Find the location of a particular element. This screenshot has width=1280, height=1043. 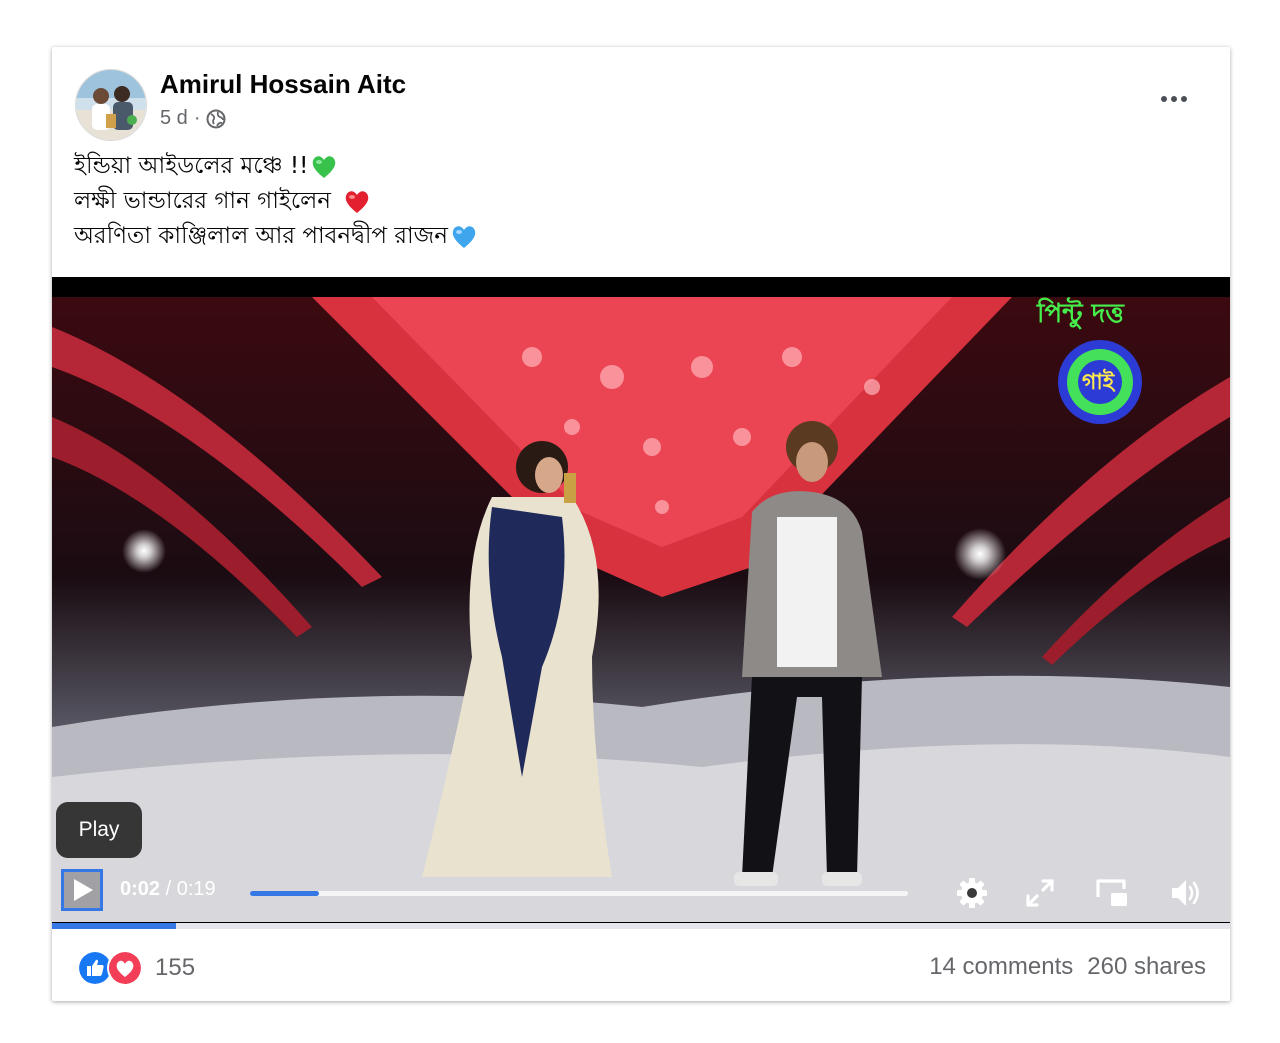

play-button is located at coordinates (82, 890).